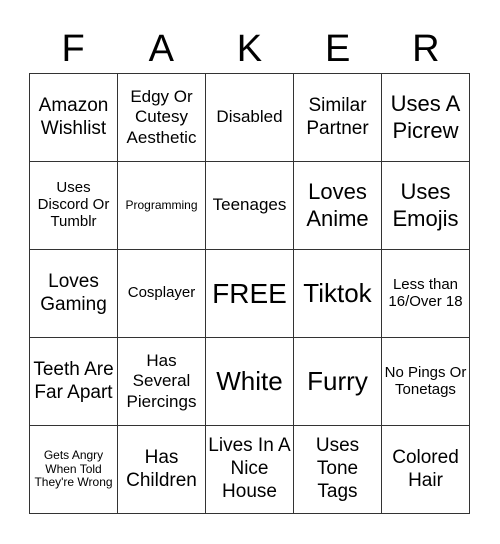 This screenshot has height=544, width=500. I want to click on cell-label: Teeth Are Far Apart, so click(73, 380).